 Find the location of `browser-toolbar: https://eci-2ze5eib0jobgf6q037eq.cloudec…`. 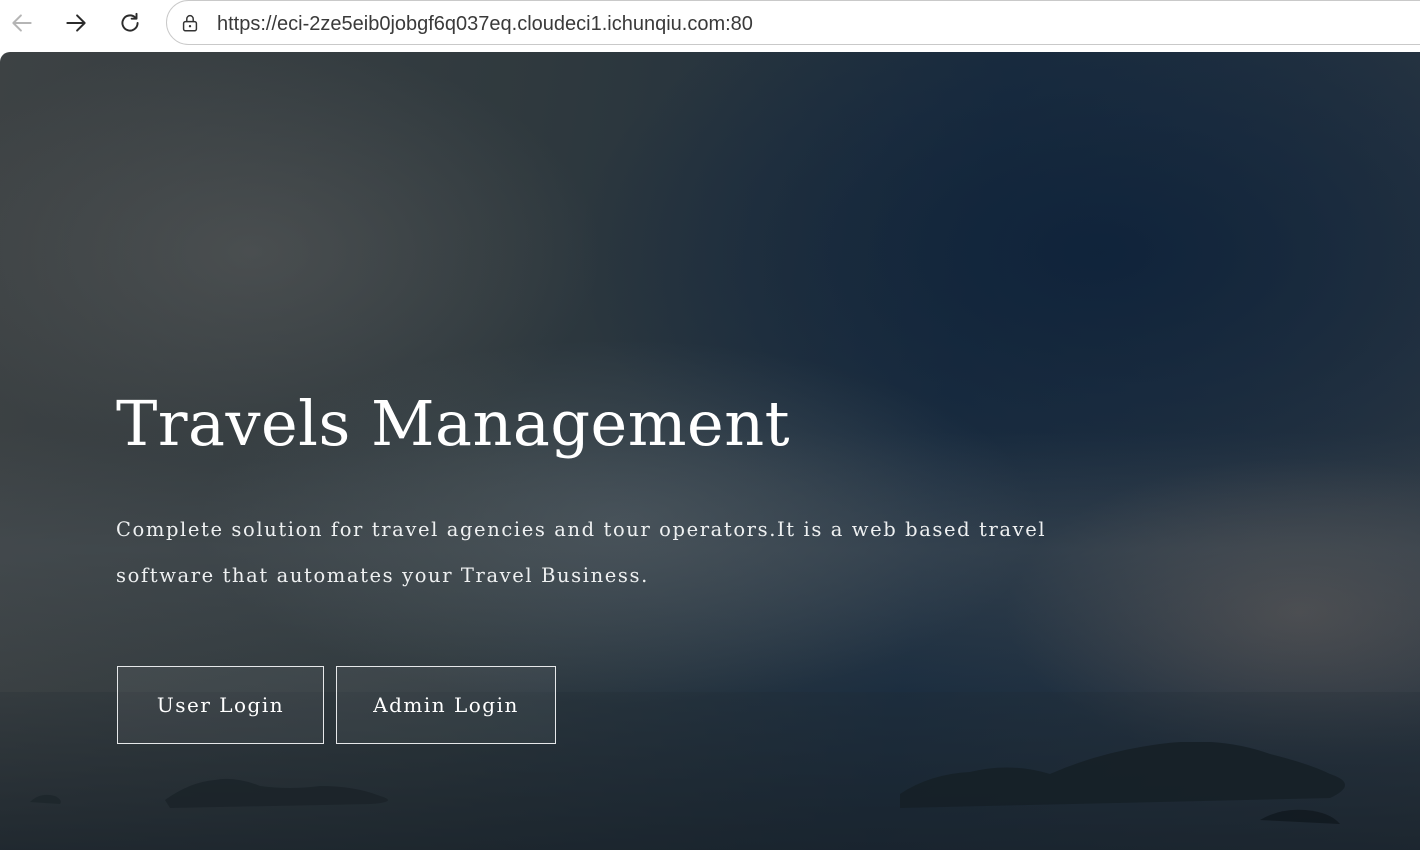

browser-toolbar: https://eci-2ze5eib0jobgf6q037eq.cloudec… is located at coordinates (710, 26).